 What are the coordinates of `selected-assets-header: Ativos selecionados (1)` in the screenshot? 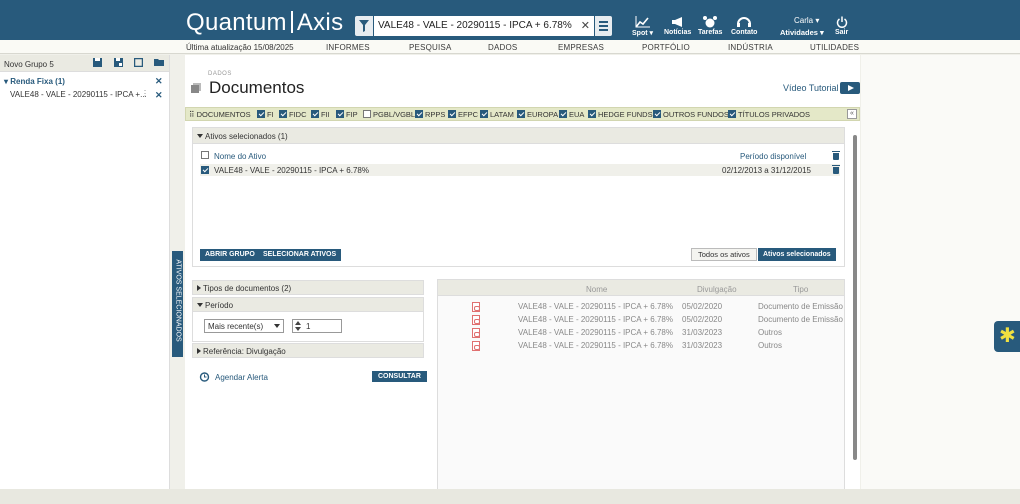 It's located at (518, 136).